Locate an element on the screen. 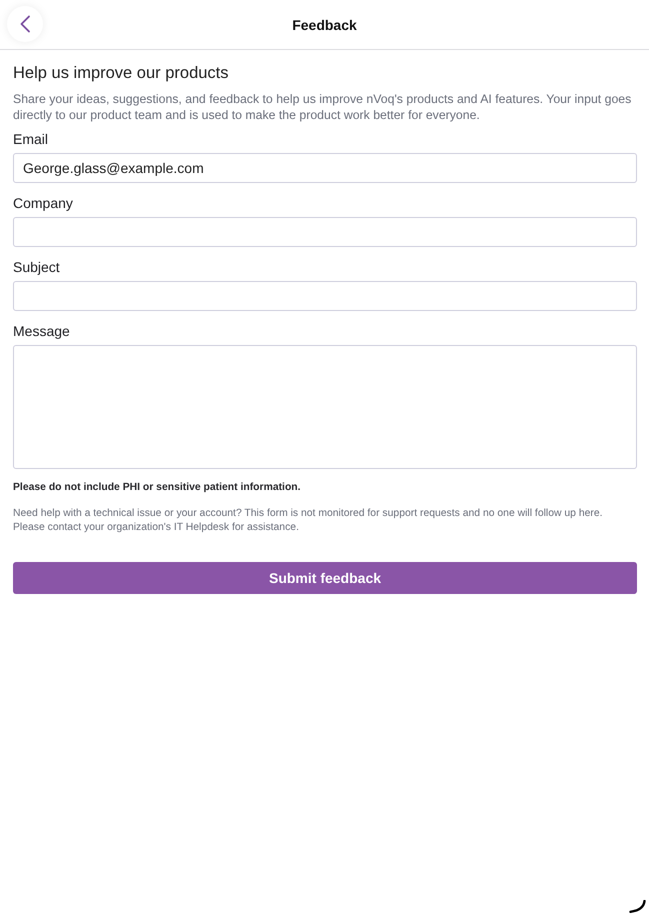 The height and width of the screenshot is (917, 649). field-label: Message is located at coordinates (42, 331).